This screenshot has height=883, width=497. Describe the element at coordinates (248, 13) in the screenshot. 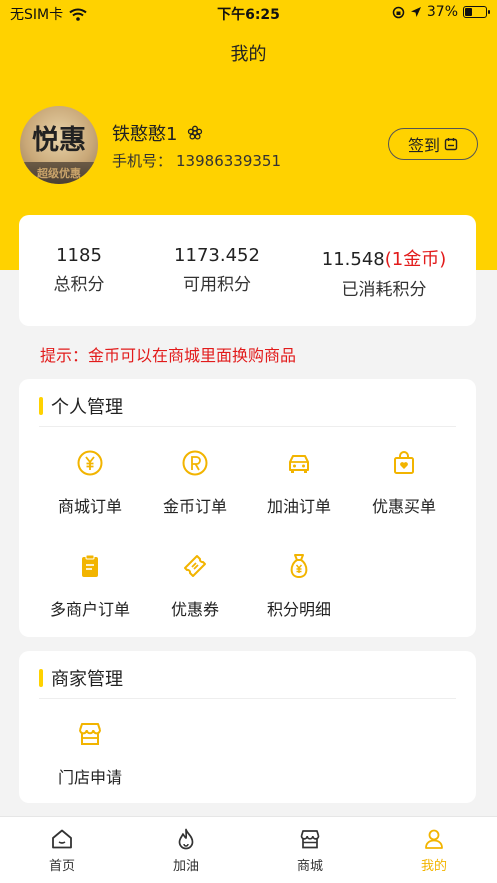

I see `status-bar: 无SIM卡 下午6:25 37%` at that location.